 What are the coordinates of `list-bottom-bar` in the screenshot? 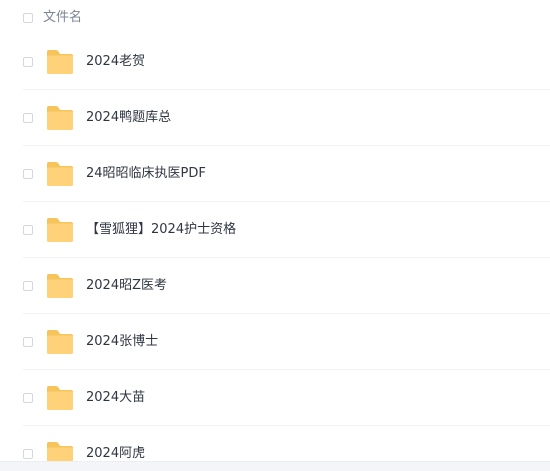 It's located at (275, 466).